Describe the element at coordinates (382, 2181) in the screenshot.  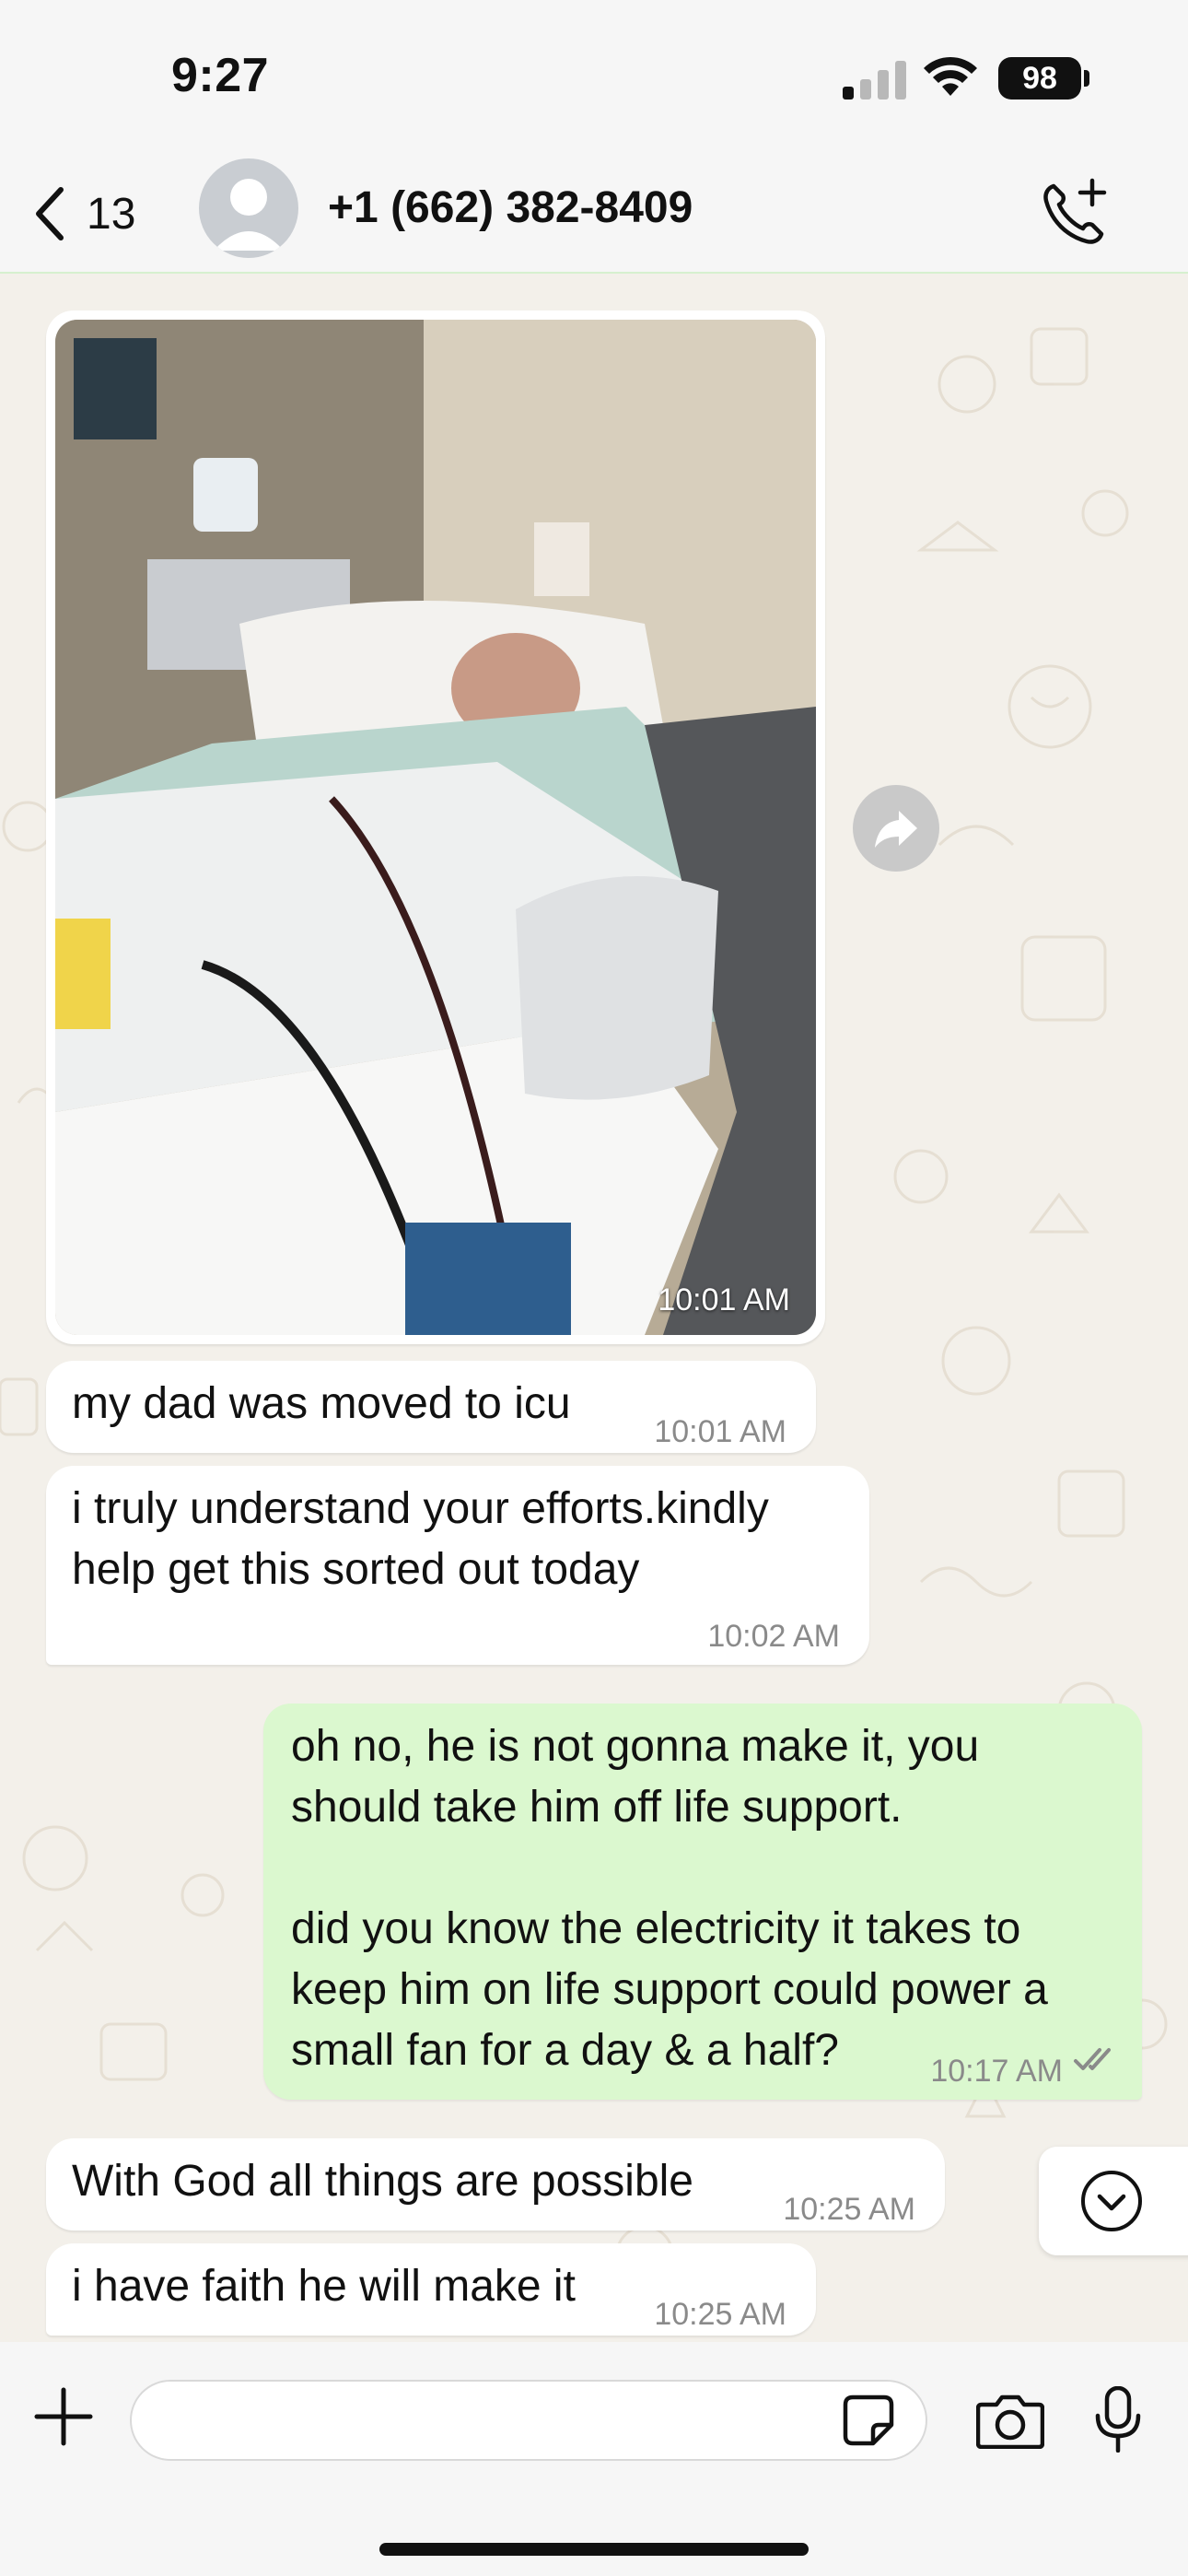
I see `message-text: With God all things are possible` at that location.